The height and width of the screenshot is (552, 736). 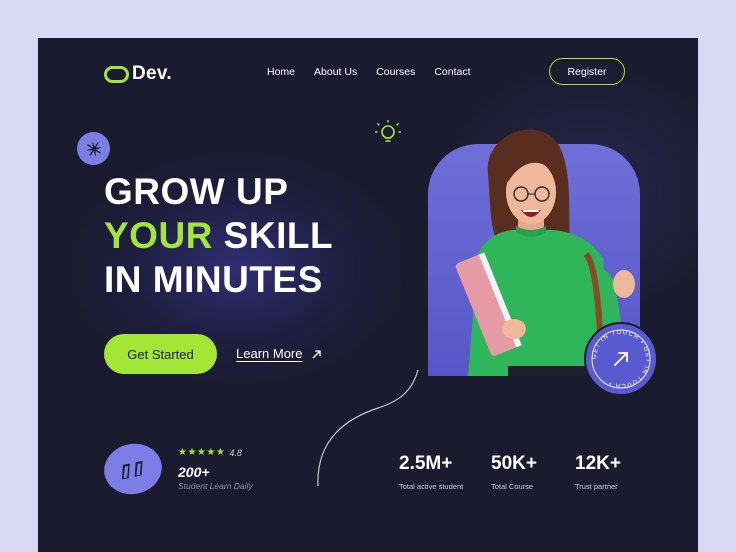 What do you see at coordinates (269, 353) in the screenshot?
I see `learn-more-label: Learn More` at bounding box center [269, 353].